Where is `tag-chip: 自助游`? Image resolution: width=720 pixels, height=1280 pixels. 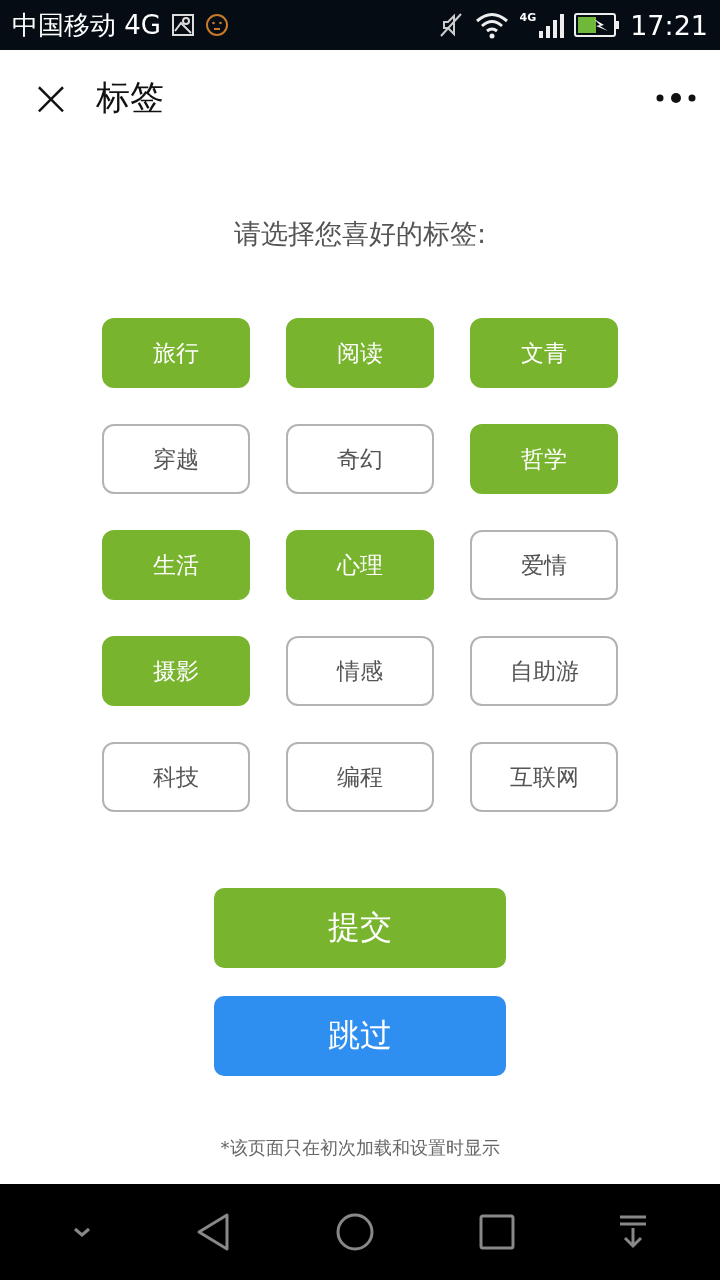
tag-chip: 自助游 is located at coordinates (544, 671).